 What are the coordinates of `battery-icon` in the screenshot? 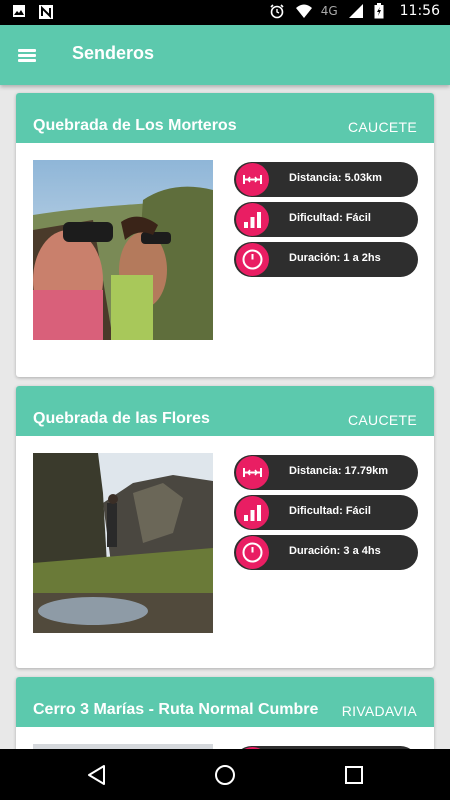 It's located at (382, 11).